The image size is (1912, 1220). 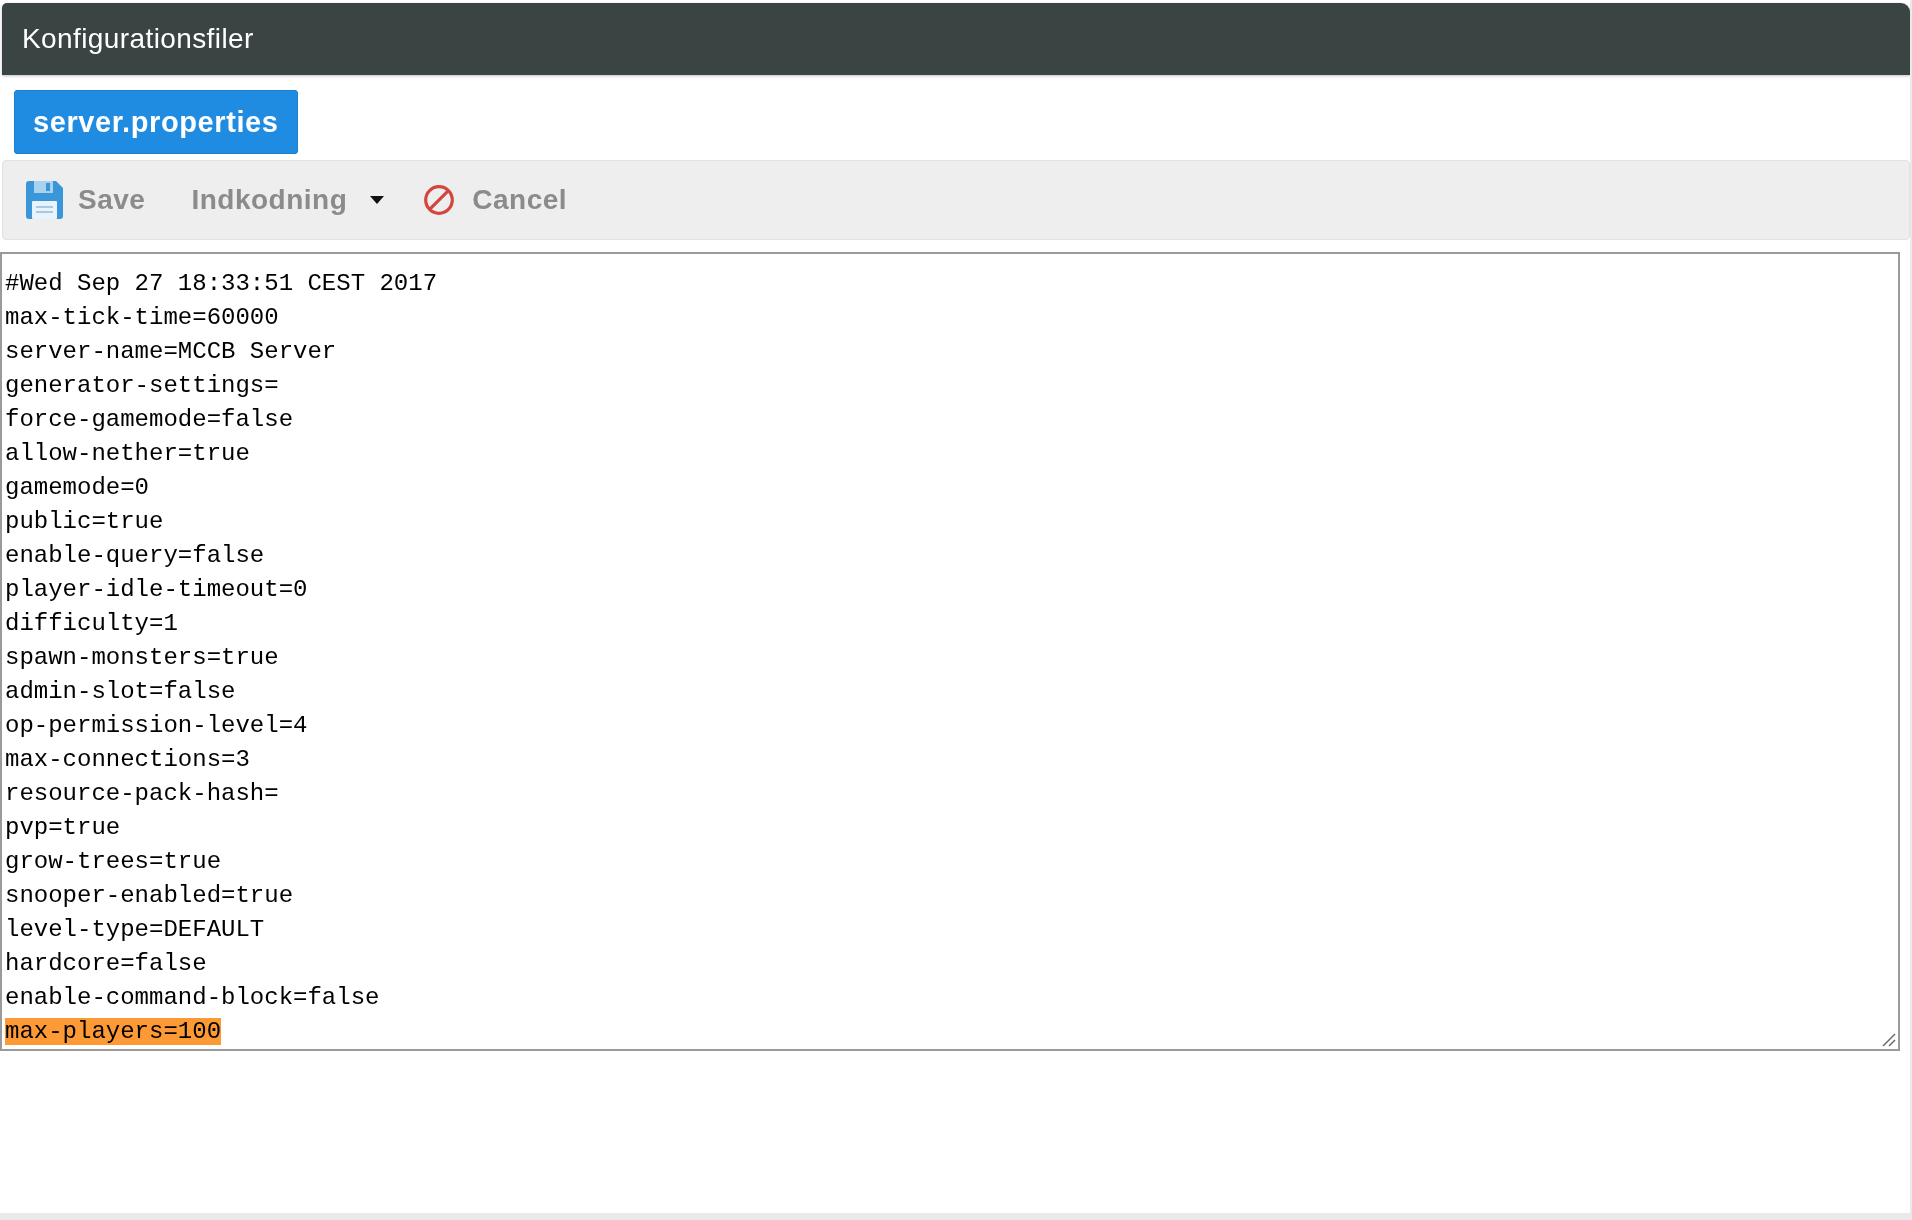 I want to click on config-line: gamemode=0, so click(x=77, y=487).